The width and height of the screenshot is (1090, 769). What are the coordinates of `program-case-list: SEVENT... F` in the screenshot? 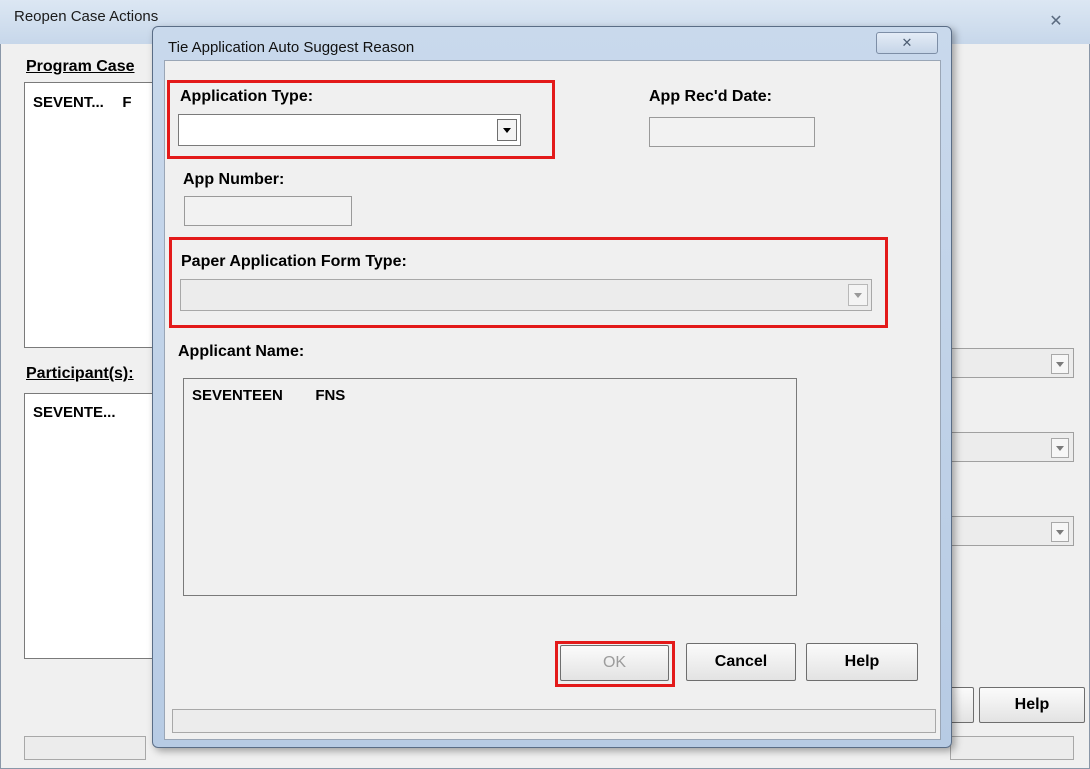 It's located at (91, 215).